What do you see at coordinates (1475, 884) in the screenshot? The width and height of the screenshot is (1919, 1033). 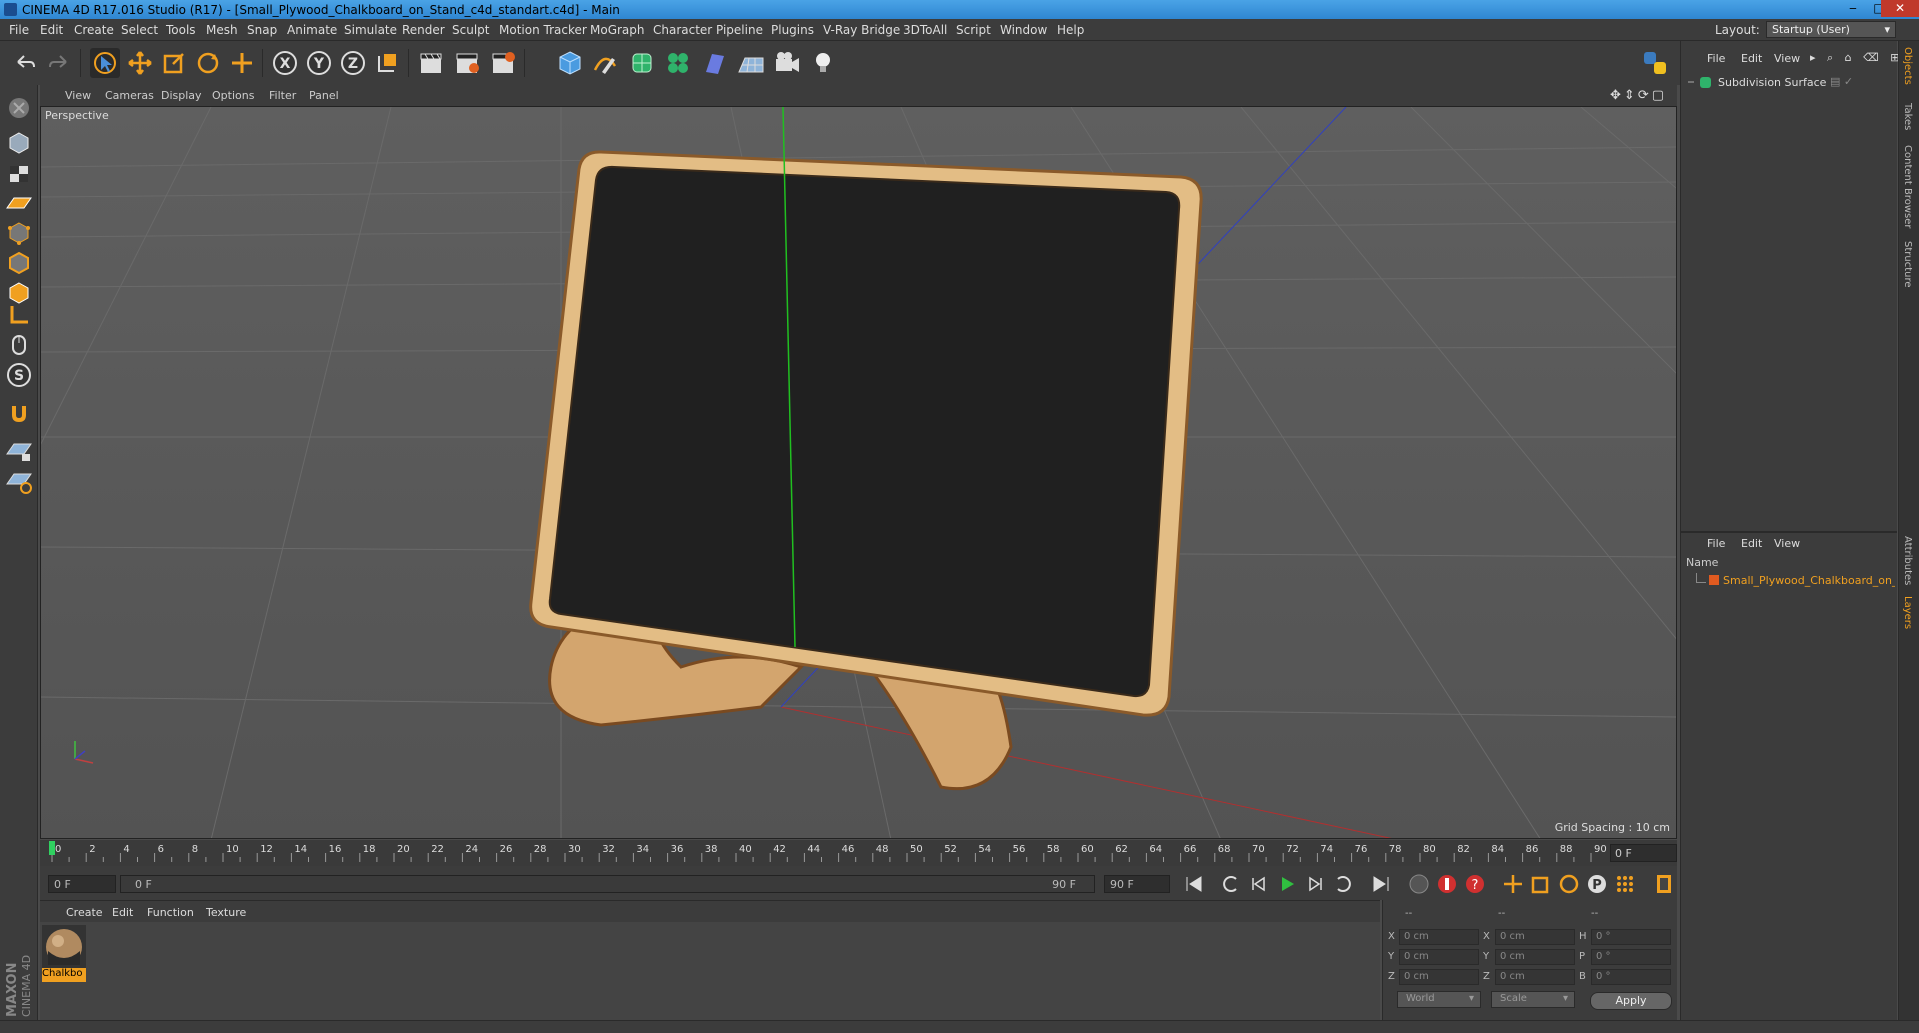 I see `keyframe-selection-button: ?` at bounding box center [1475, 884].